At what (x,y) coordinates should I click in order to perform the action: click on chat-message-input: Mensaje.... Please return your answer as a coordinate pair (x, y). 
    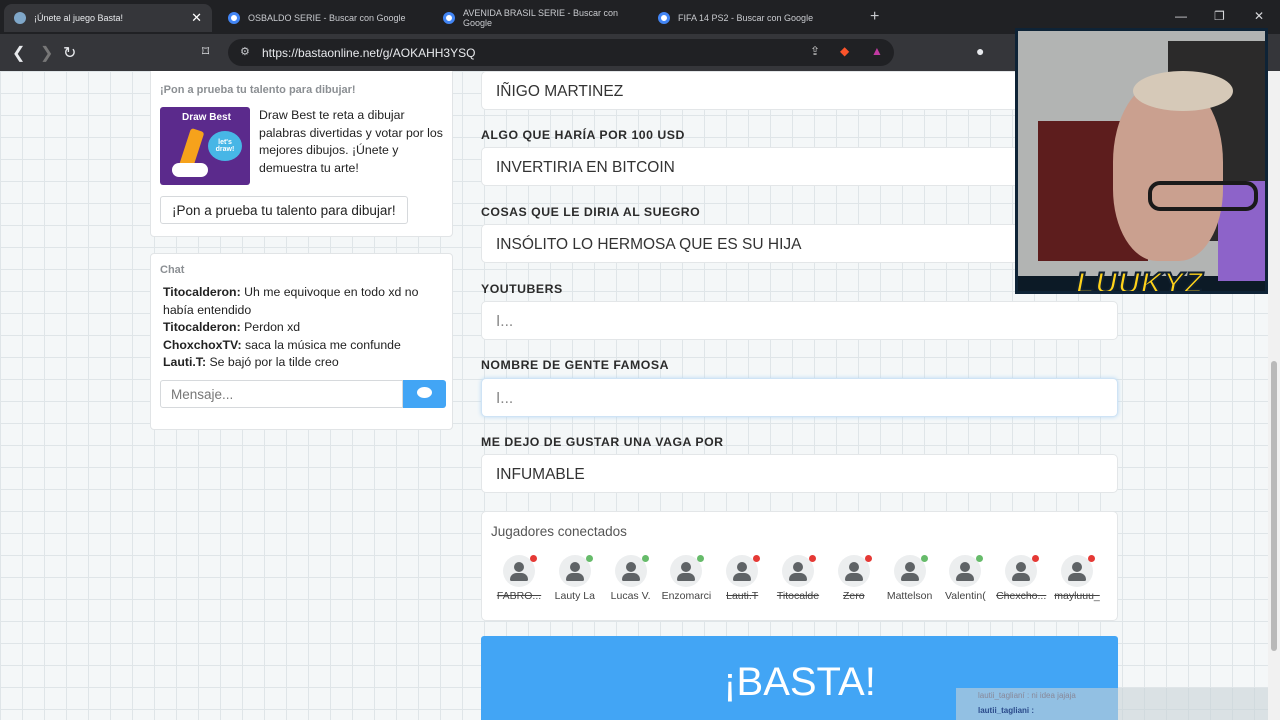
    Looking at the image, I should click on (281, 394).